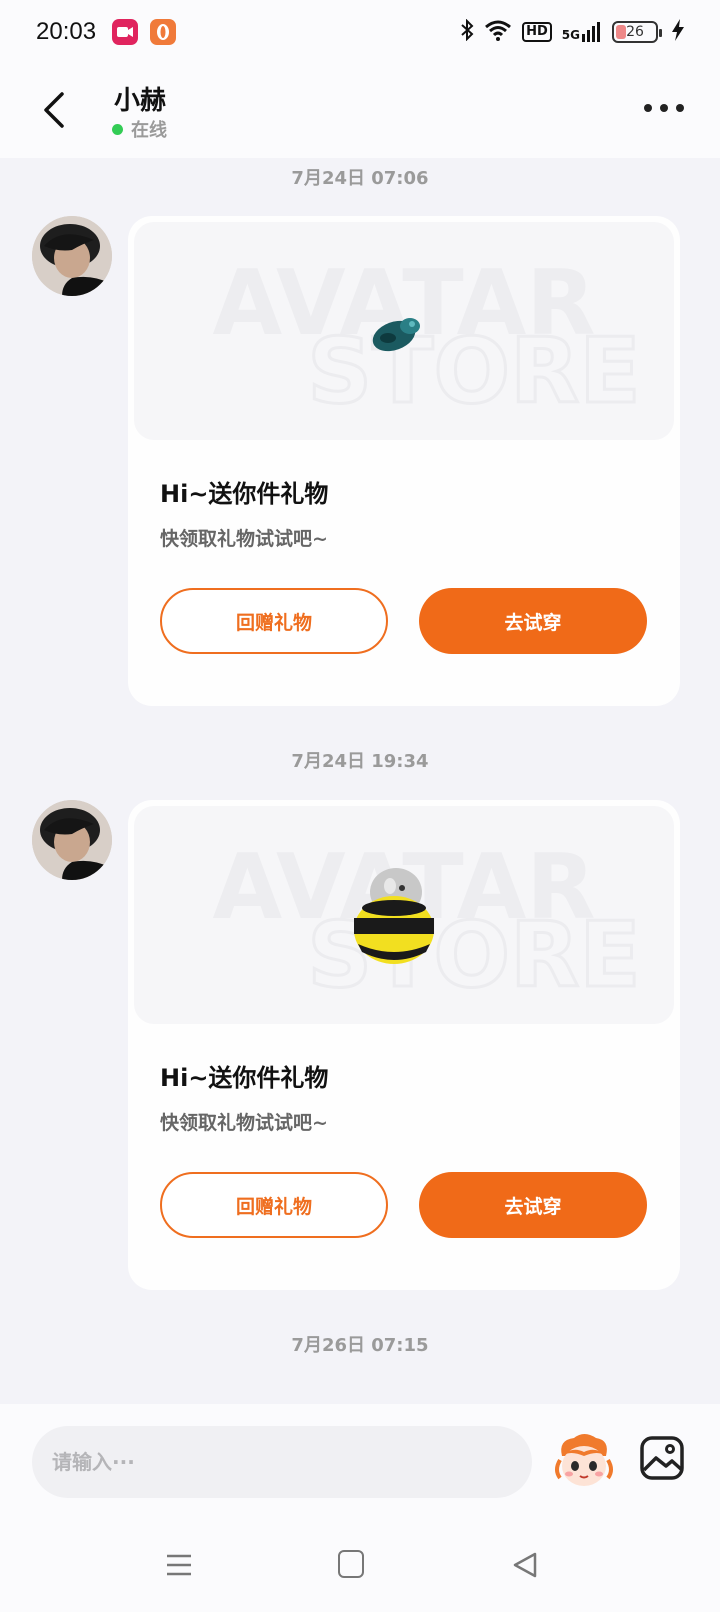 This screenshot has height=1612, width=720. I want to click on menu-icon, so click(179, 1565).